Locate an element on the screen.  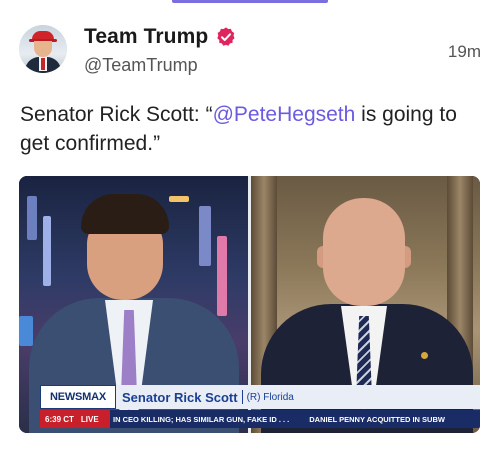
network-logo: NEWSMAX is located at coordinates (78, 397).